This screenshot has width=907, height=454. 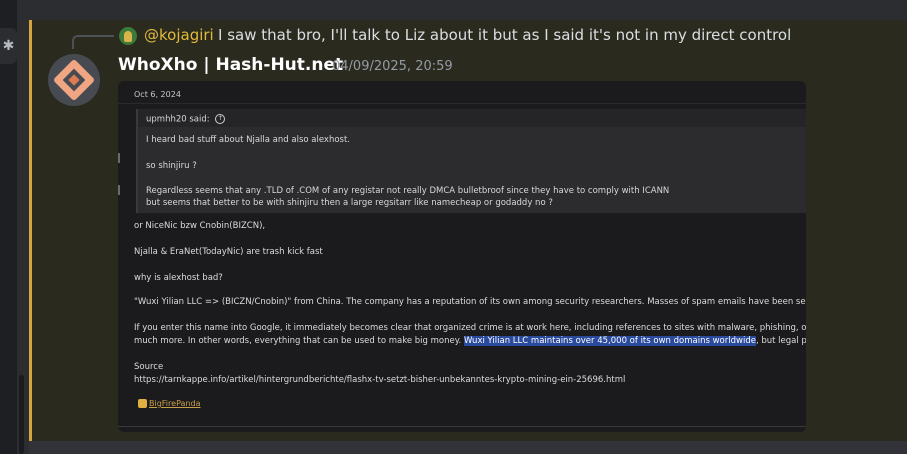 I want to click on reaction: BigFirePanda, so click(x=169, y=403).